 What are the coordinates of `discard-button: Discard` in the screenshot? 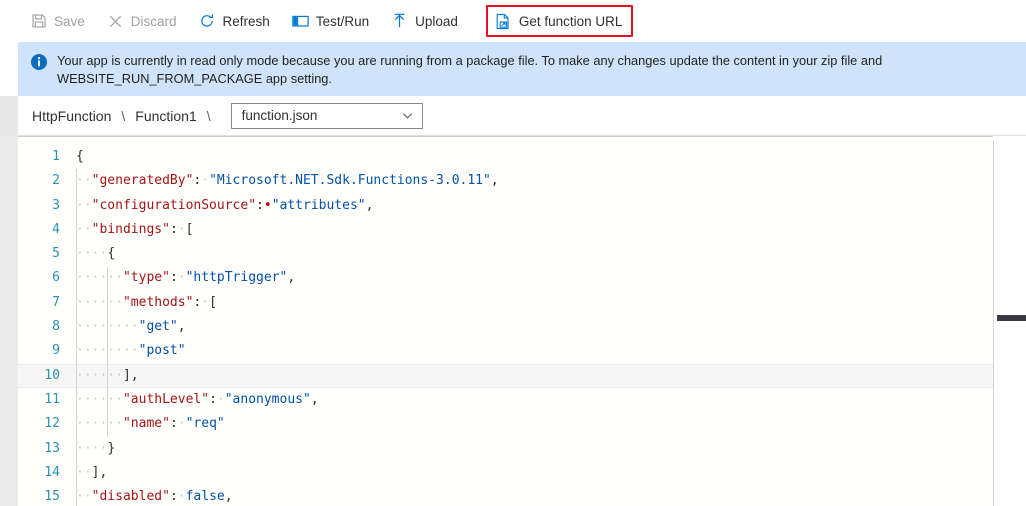 It's located at (148, 21).